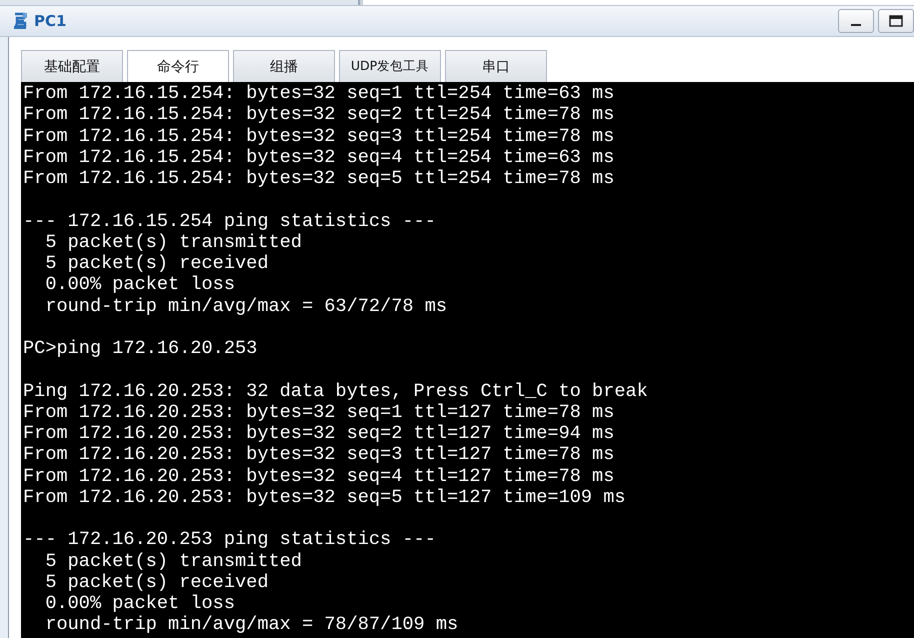 The height and width of the screenshot is (638, 914). Describe the element at coordinates (229, 539) in the screenshot. I see `terminal-line: --- 172.16.20.253 ping statistics ---` at that location.